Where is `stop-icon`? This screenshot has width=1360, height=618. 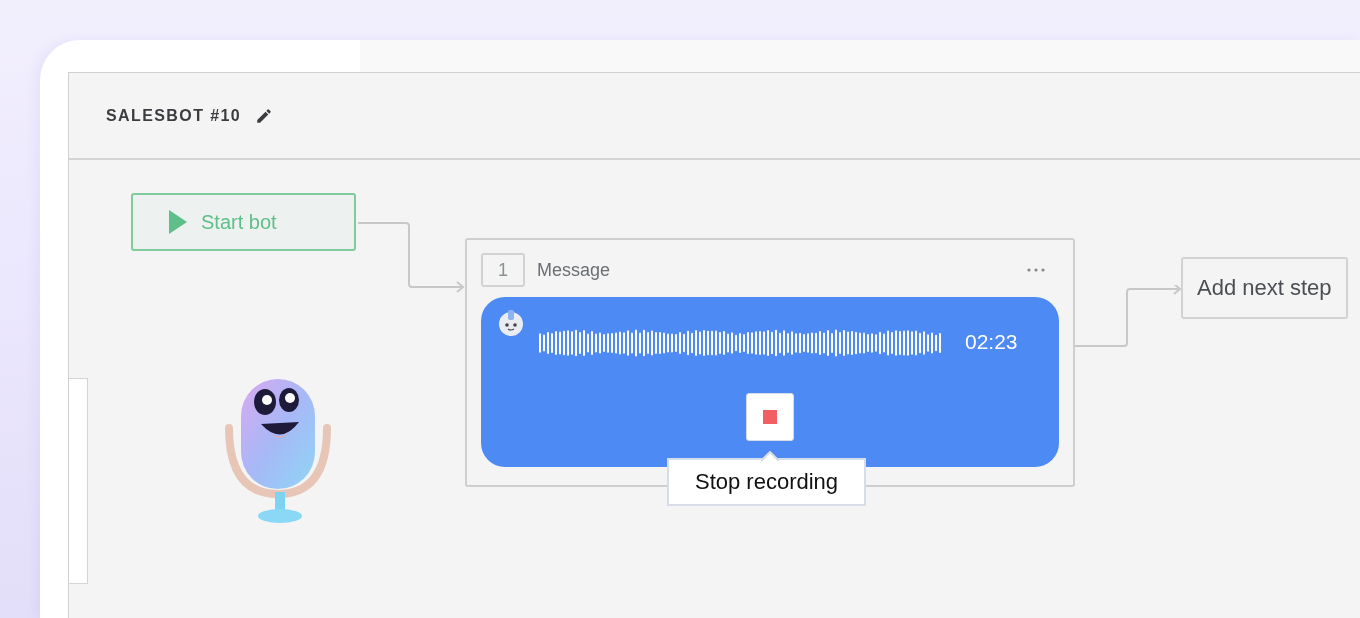
stop-icon is located at coordinates (770, 417).